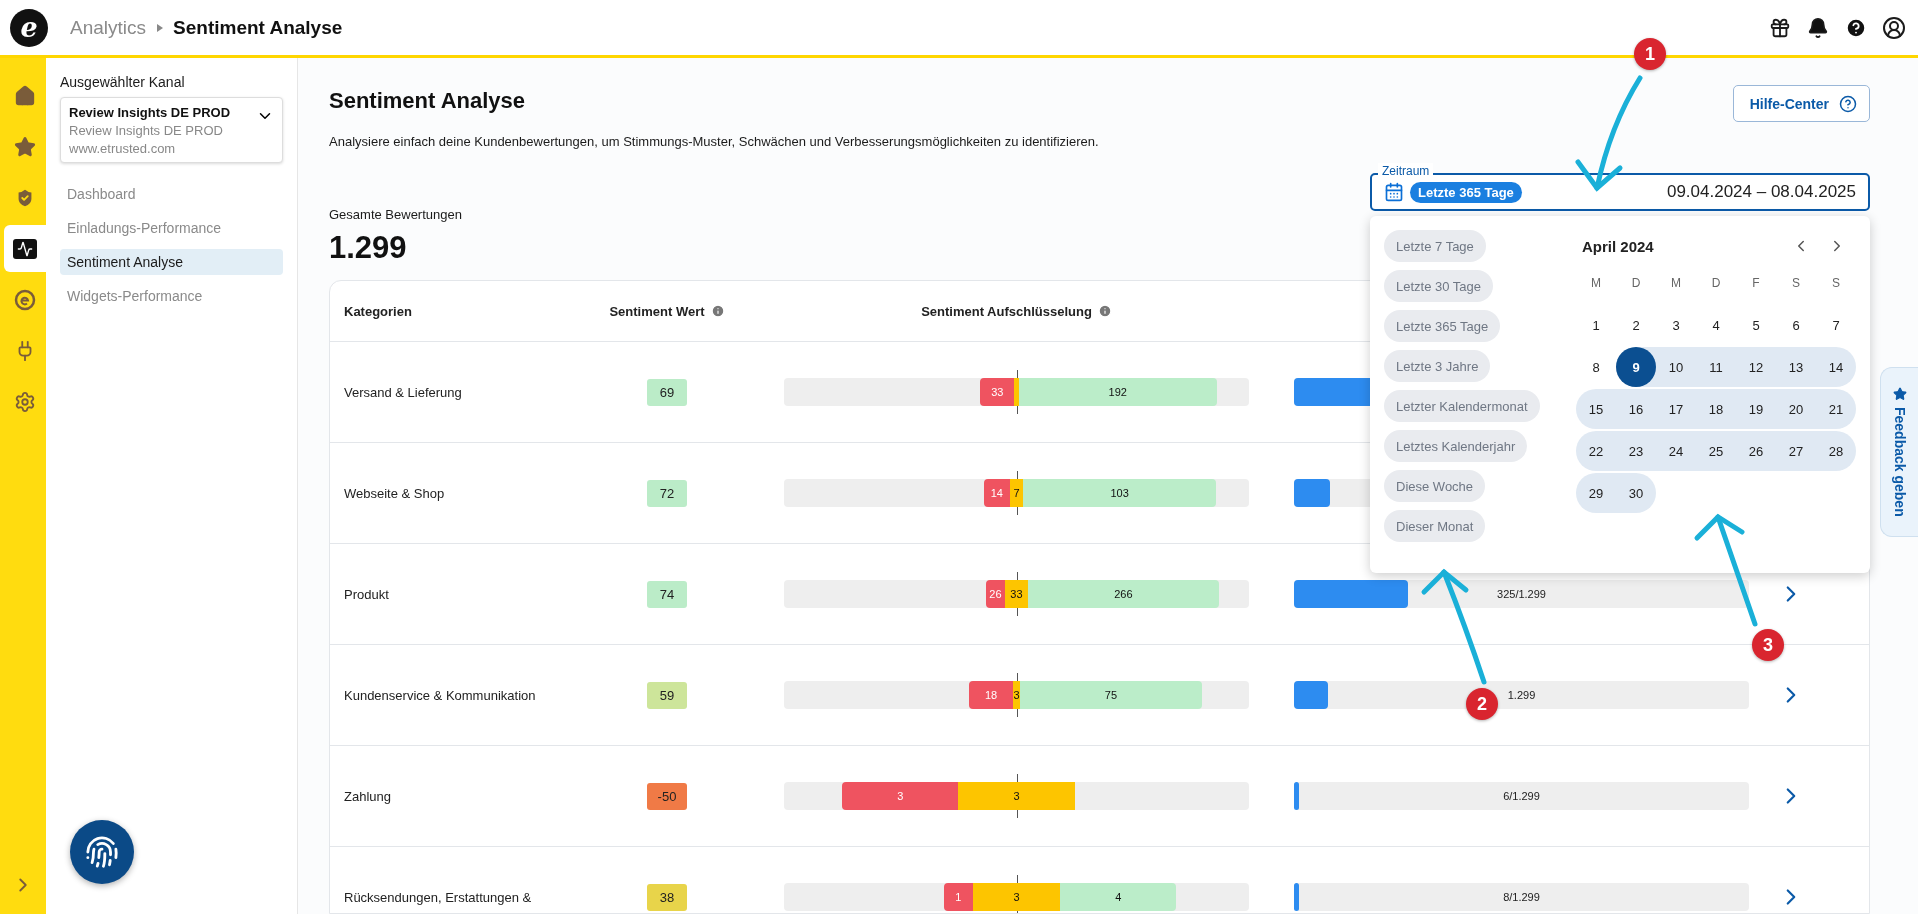 This screenshot has width=1918, height=914. Describe the element at coordinates (1756, 325) in the screenshot. I see `calendar-day: 5` at that location.